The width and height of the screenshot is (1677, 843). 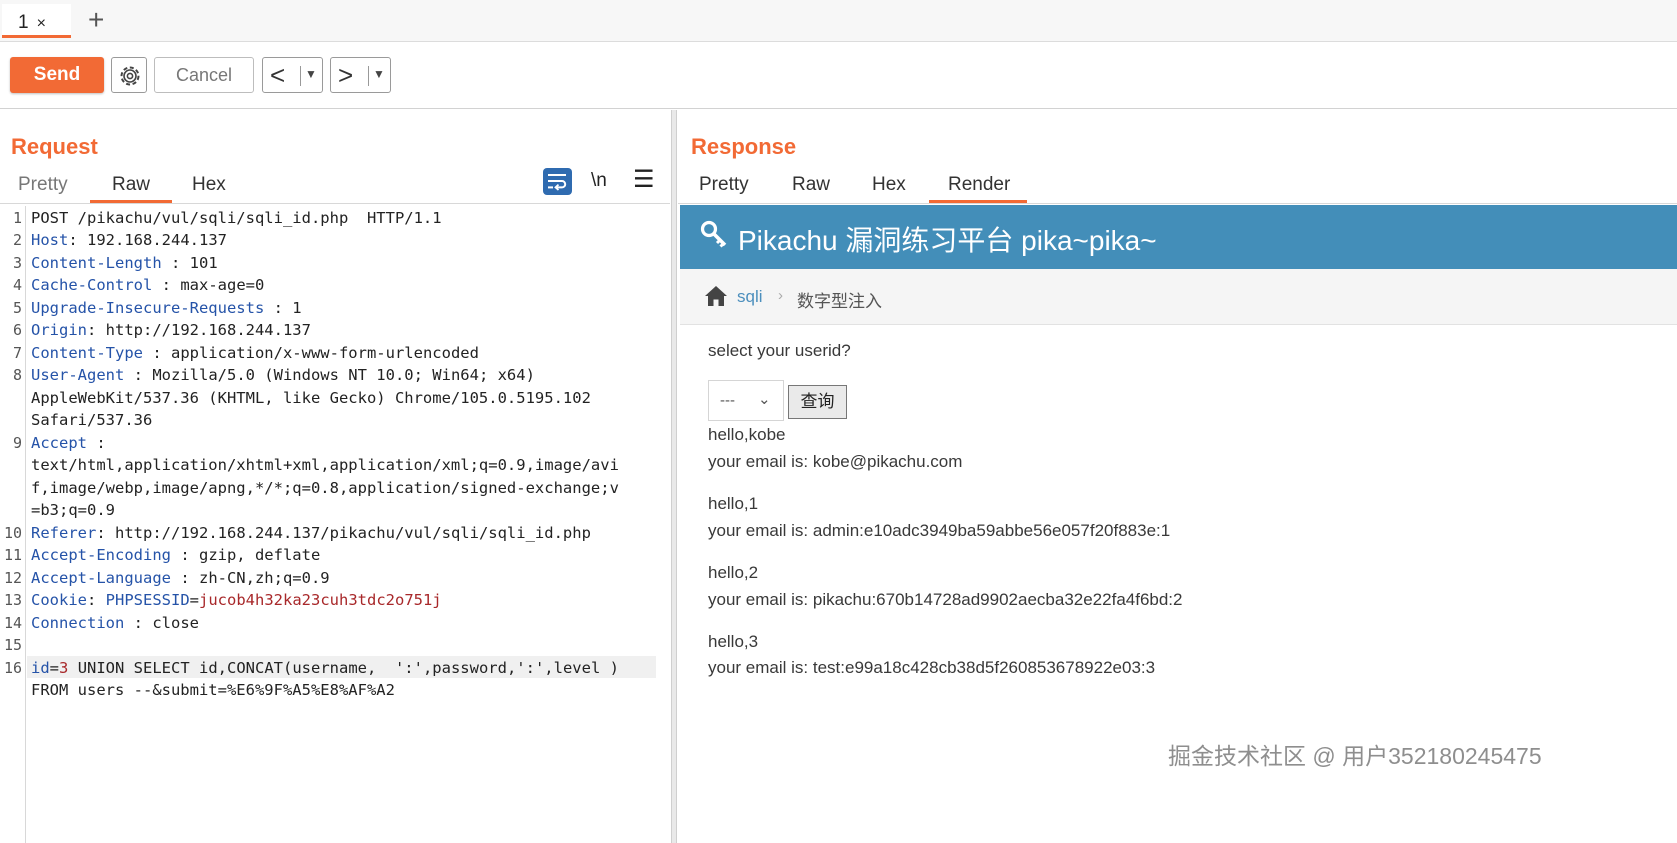 What do you see at coordinates (324, 353) in the screenshot?
I see `header-value: application/x-www-form-urlencoded` at bounding box center [324, 353].